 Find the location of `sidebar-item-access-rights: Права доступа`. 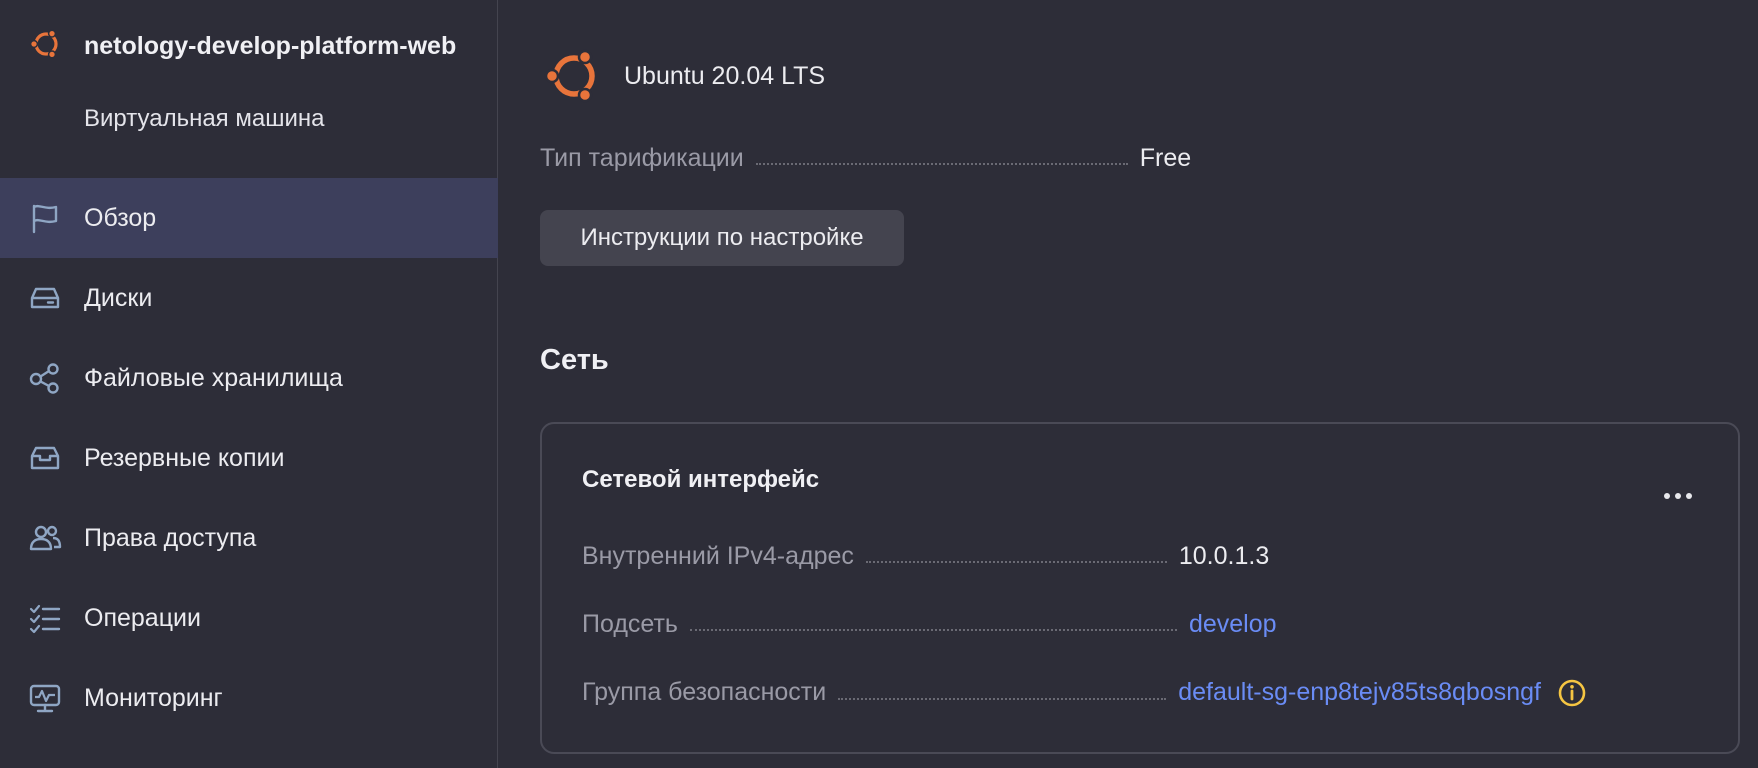

sidebar-item-access-rights: Права доступа is located at coordinates (249, 538).